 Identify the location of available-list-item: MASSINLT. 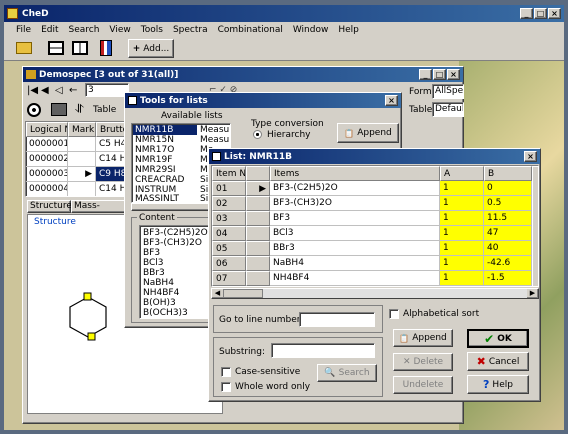
(157, 198).